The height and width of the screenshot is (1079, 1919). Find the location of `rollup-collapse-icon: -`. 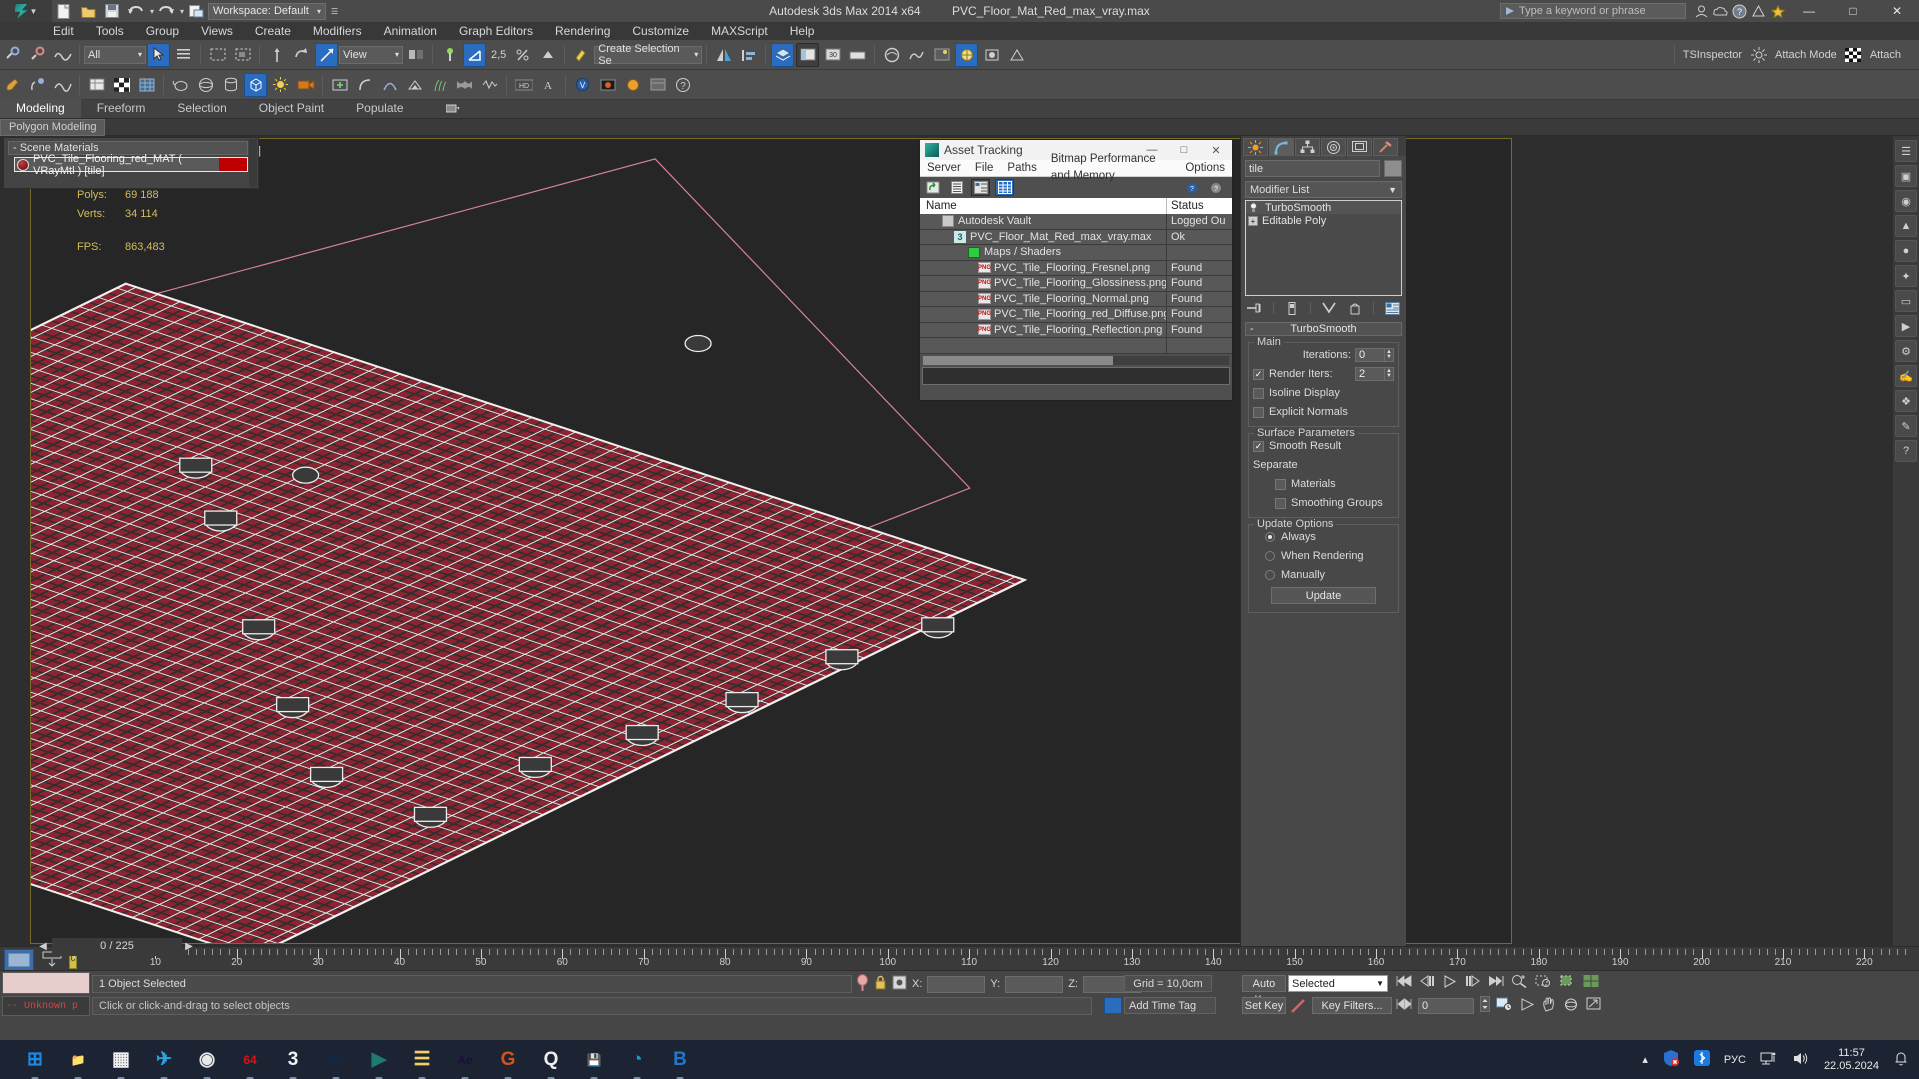

rollup-collapse-icon: - is located at coordinates (1252, 329).